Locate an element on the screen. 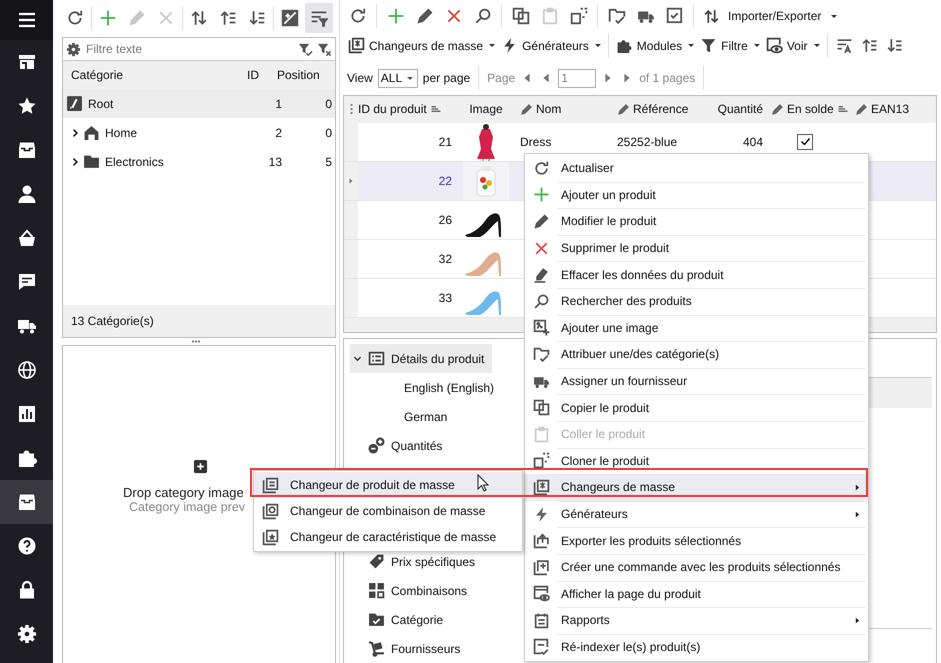  category-id: 1 is located at coordinates (278, 103).